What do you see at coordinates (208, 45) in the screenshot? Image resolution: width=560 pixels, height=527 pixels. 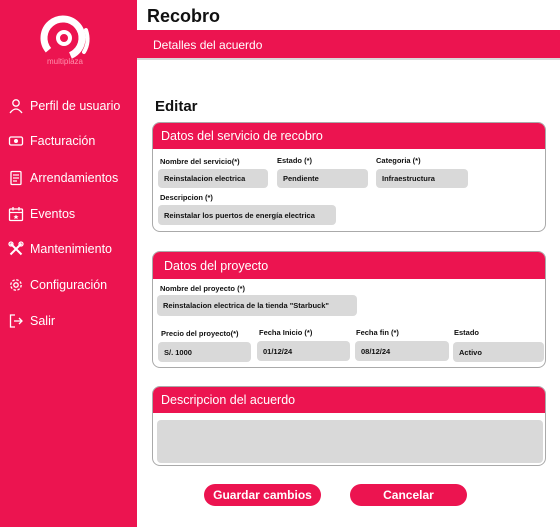 I see `page-subtitle: Detalles del acuerdo` at bounding box center [208, 45].